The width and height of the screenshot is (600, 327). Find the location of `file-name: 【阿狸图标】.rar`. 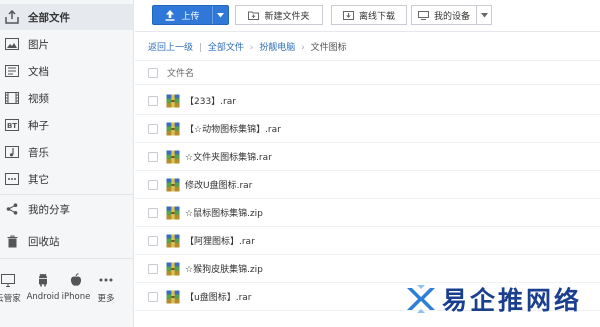

file-name: 【阿狸图标】.rar is located at coordinates (220, 242).